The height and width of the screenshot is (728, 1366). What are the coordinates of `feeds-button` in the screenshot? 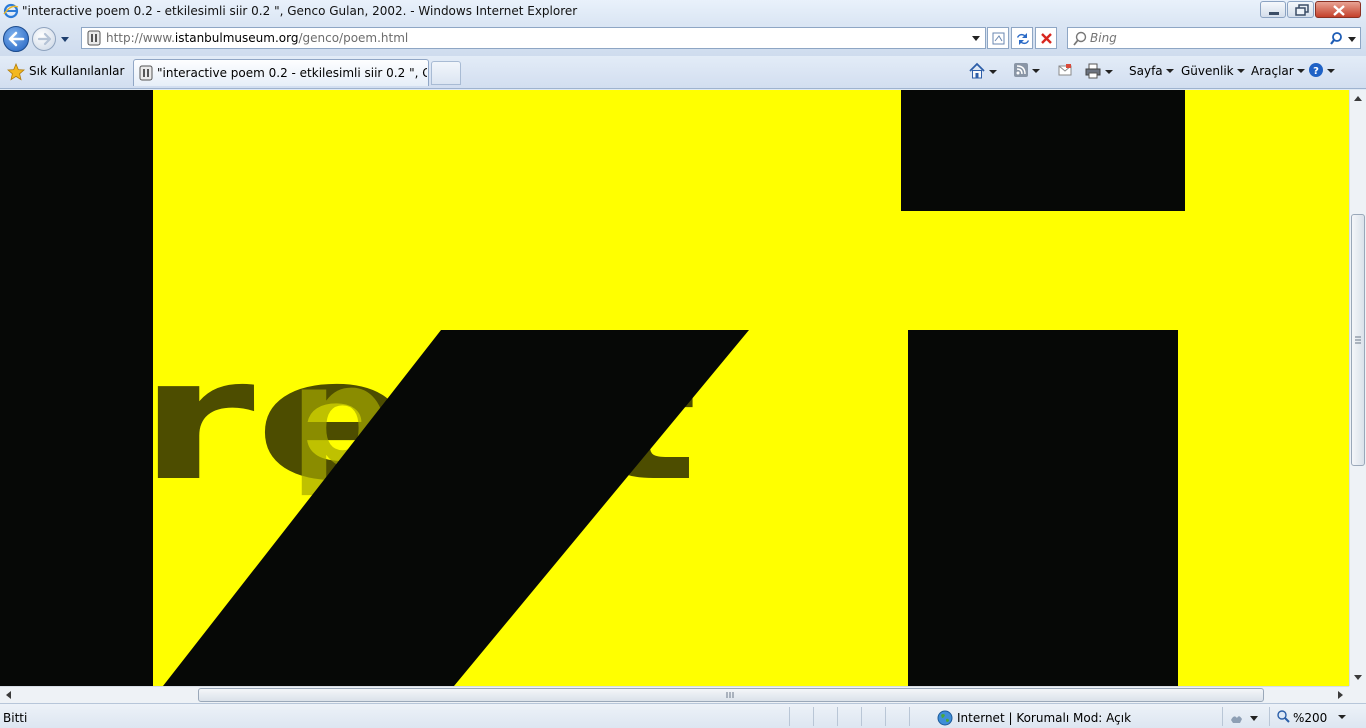 It's located at (1026, 72).